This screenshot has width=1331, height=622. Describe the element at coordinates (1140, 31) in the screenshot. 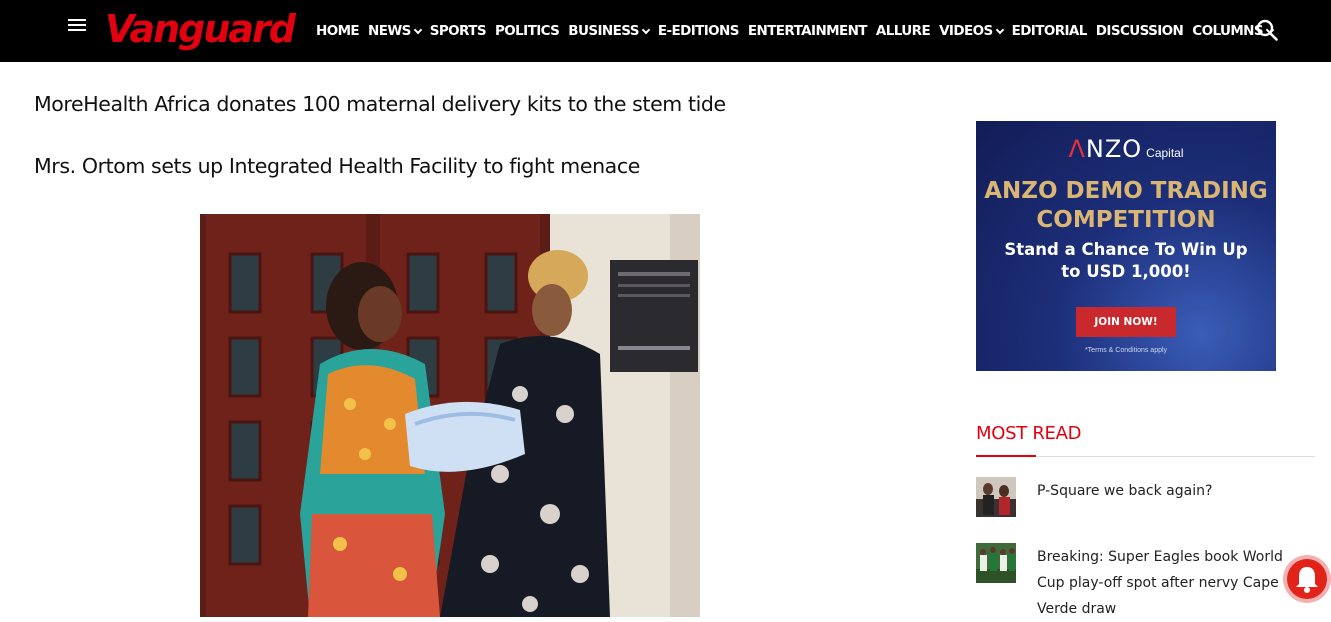

I see `nav-item-discussion: DISCUSSION` at that location.